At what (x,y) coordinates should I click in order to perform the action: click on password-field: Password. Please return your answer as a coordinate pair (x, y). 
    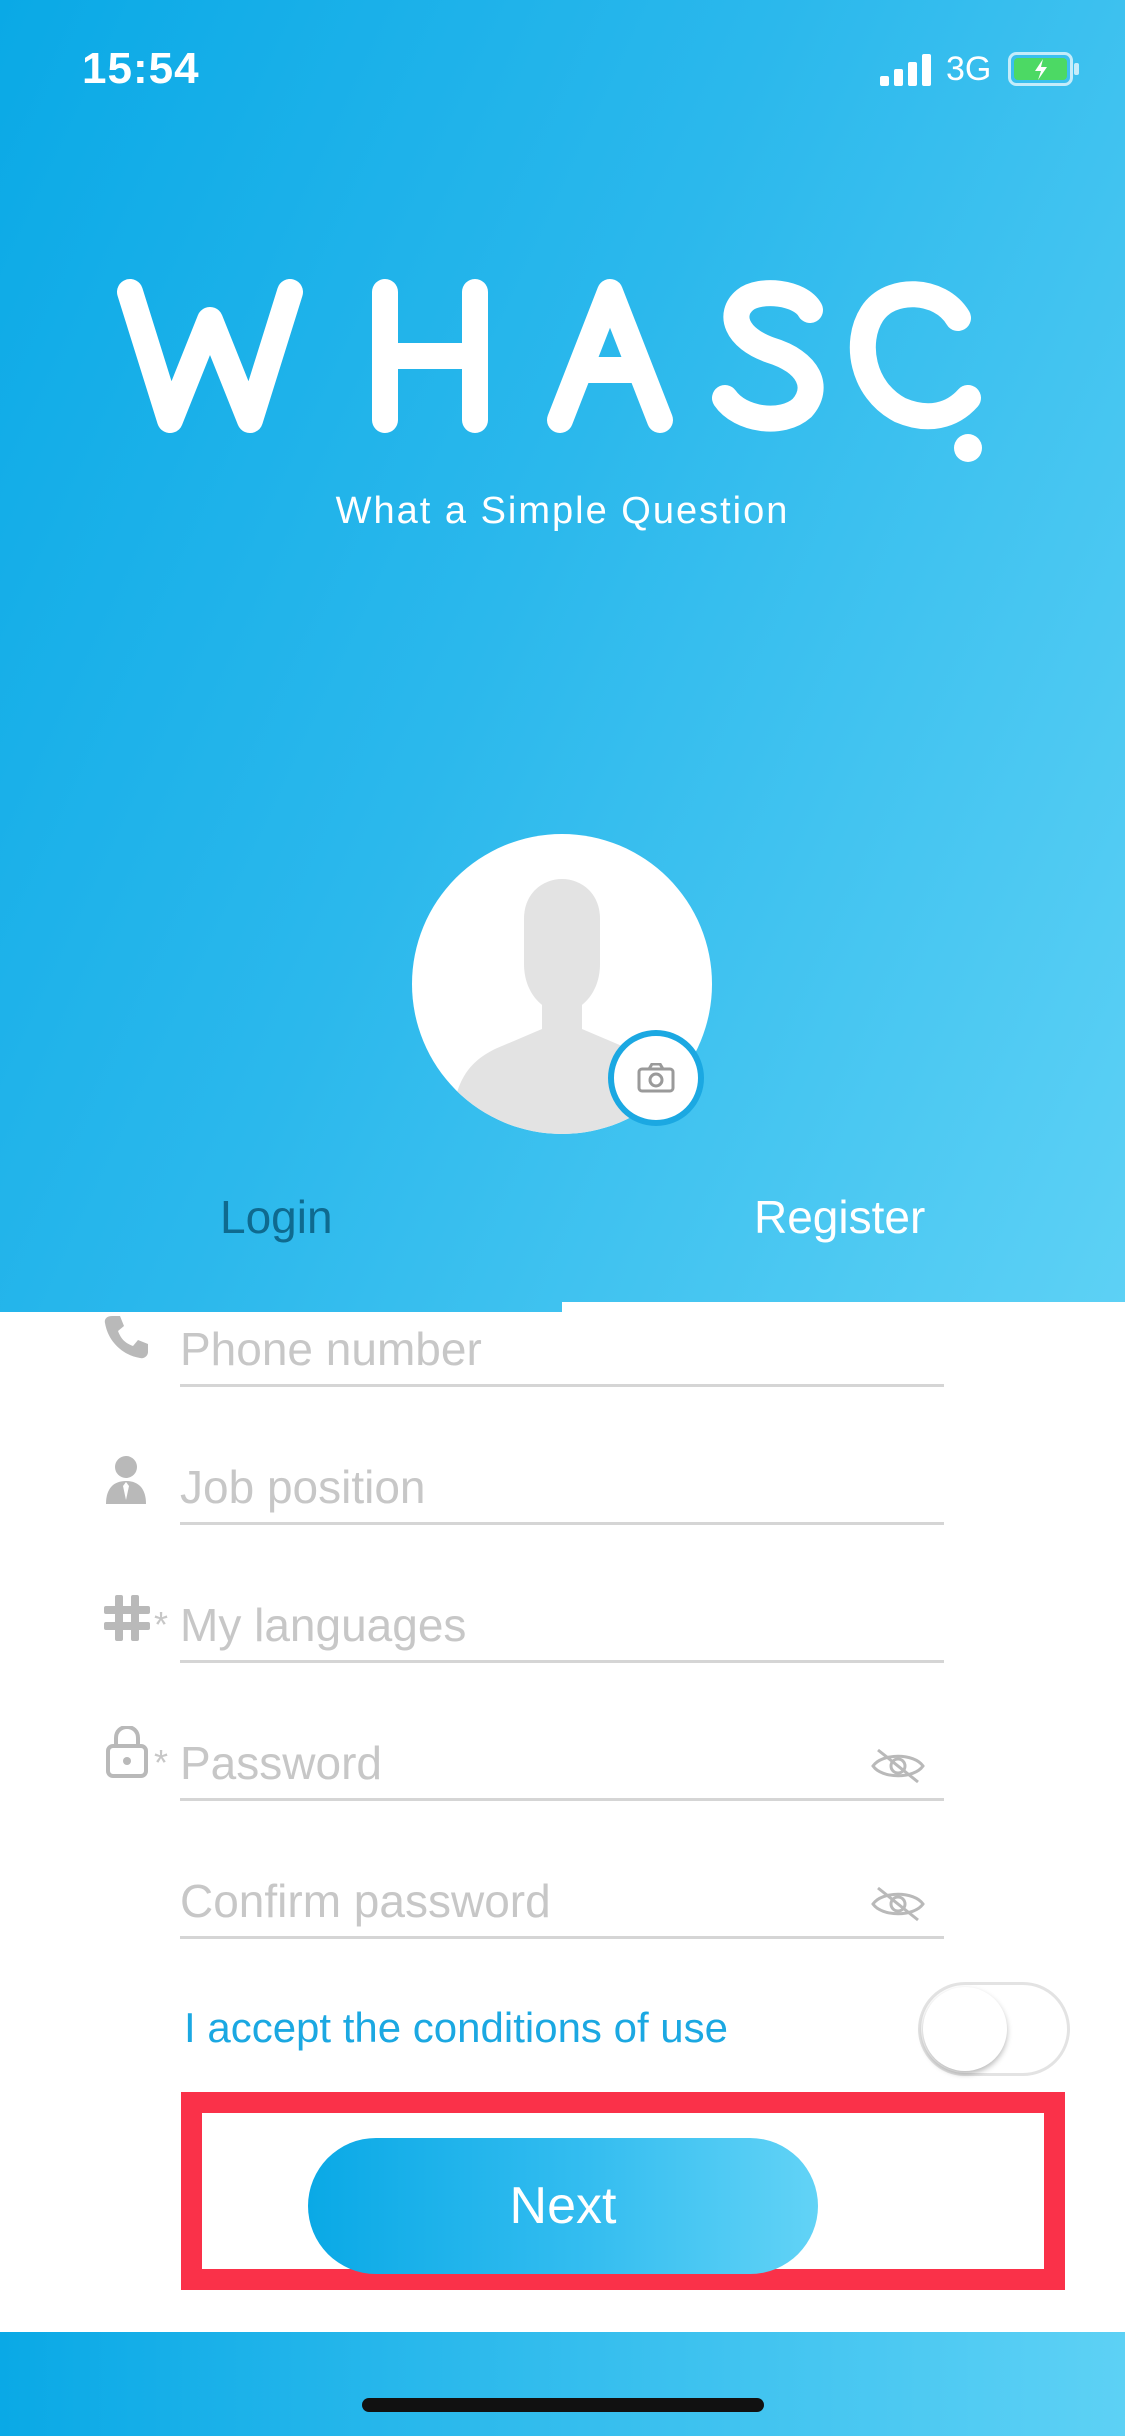
    Looking at the image, I should click on (562, 1763).